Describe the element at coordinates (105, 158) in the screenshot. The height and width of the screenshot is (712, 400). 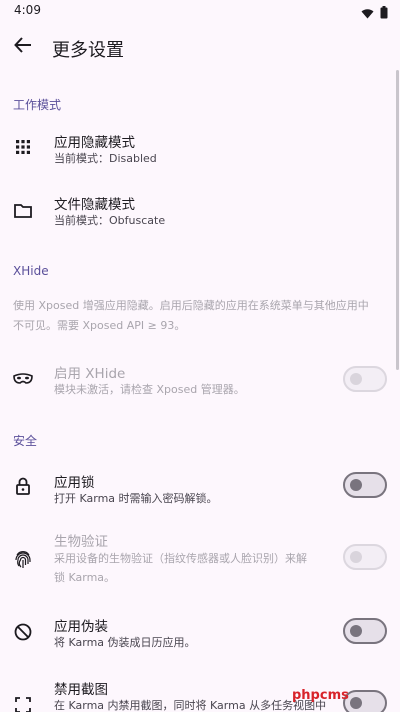
I see `app-hide-mode-subtitle: 当前模式：Disabled` at that location.